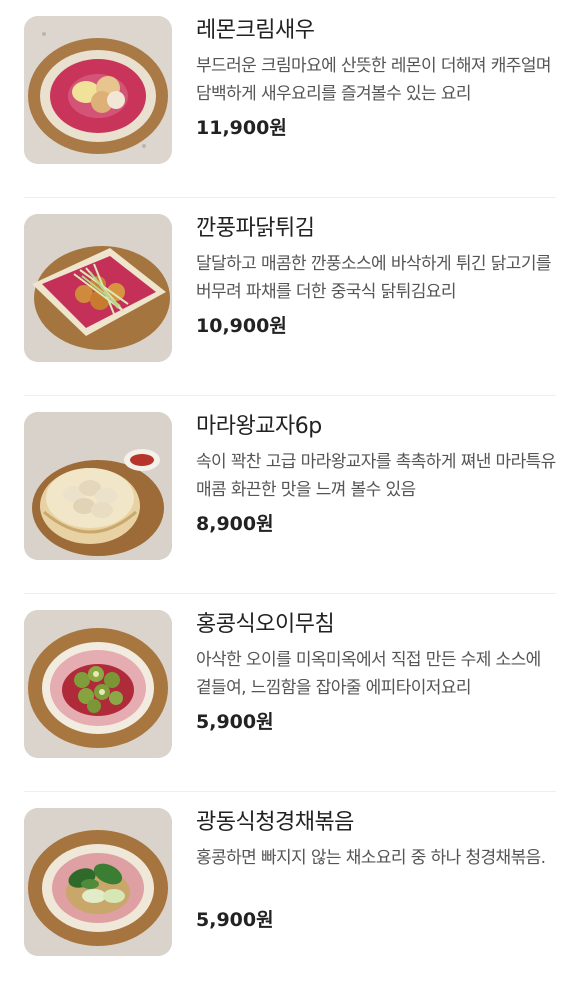  What do you see at coordinates (241, 128) in the screenshot?
I see `menu-item-price: 11,900원` at bounding box center [241, 128].